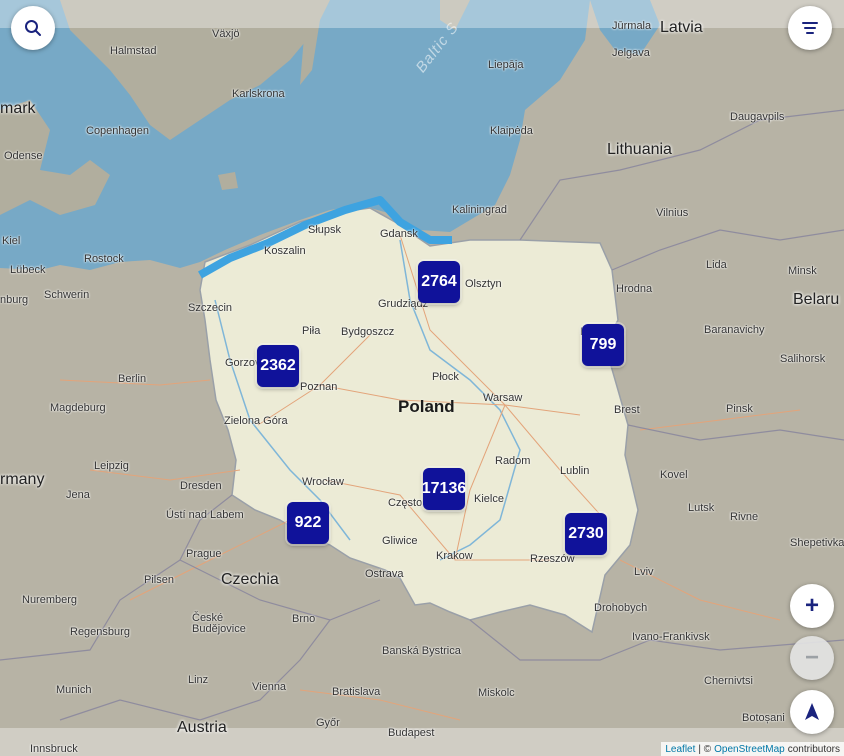 Image resolution: width=844 pixels, height=756 pixels. I want to click on city-label: Bydgoszcz, so click(368, 332).